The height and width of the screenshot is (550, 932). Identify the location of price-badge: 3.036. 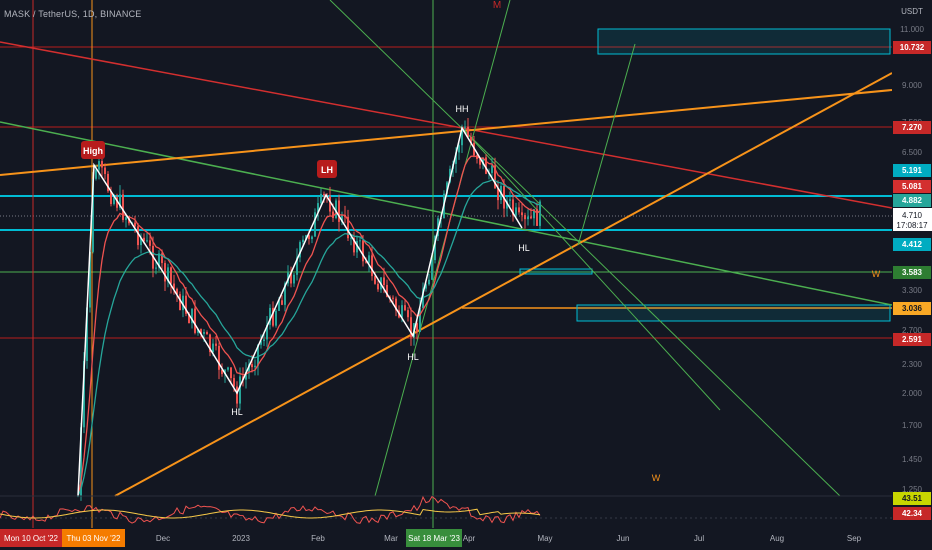
(912, 308).